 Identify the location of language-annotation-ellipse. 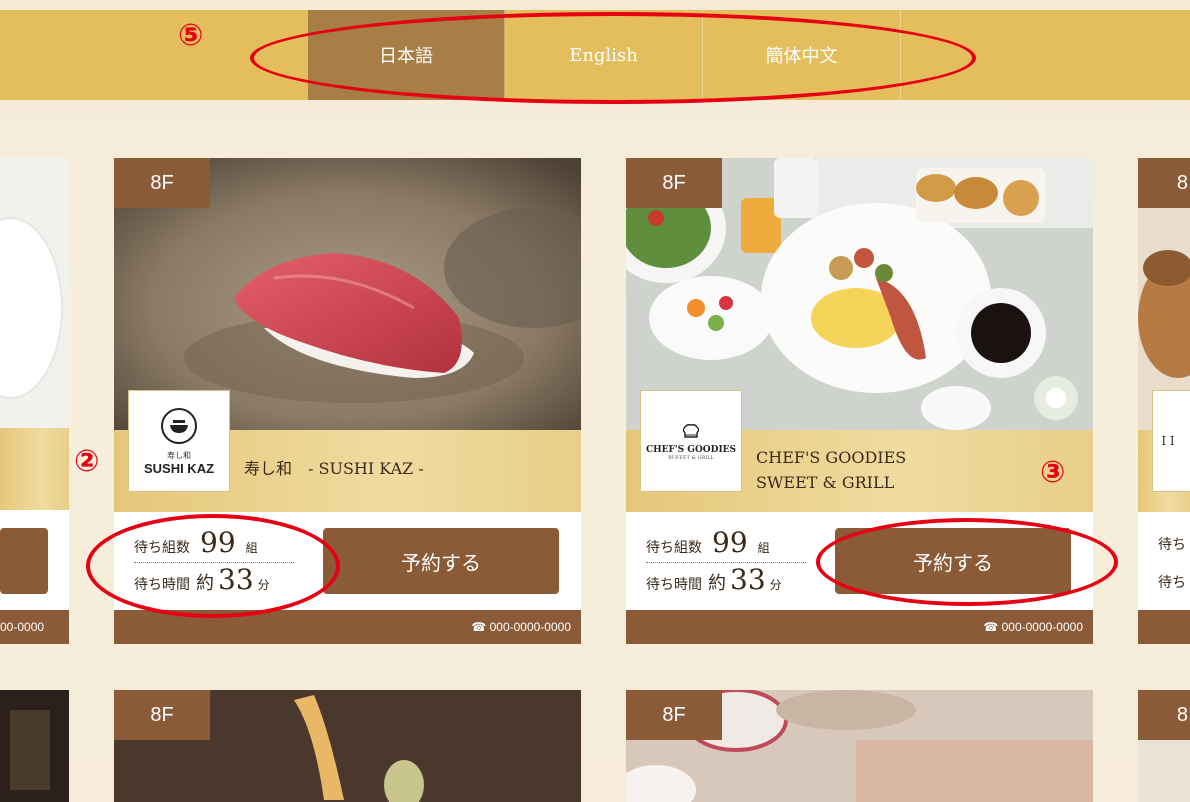
(613, 58).